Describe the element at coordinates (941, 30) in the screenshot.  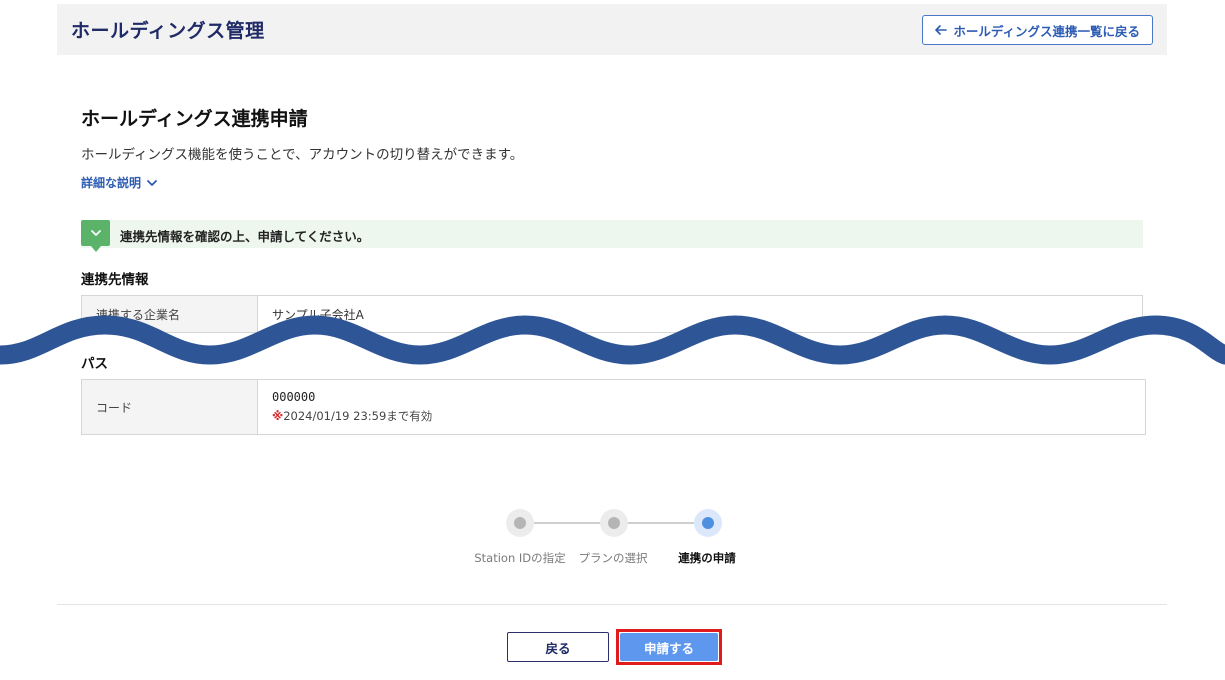
I see `arrow-left-icon` at that location.